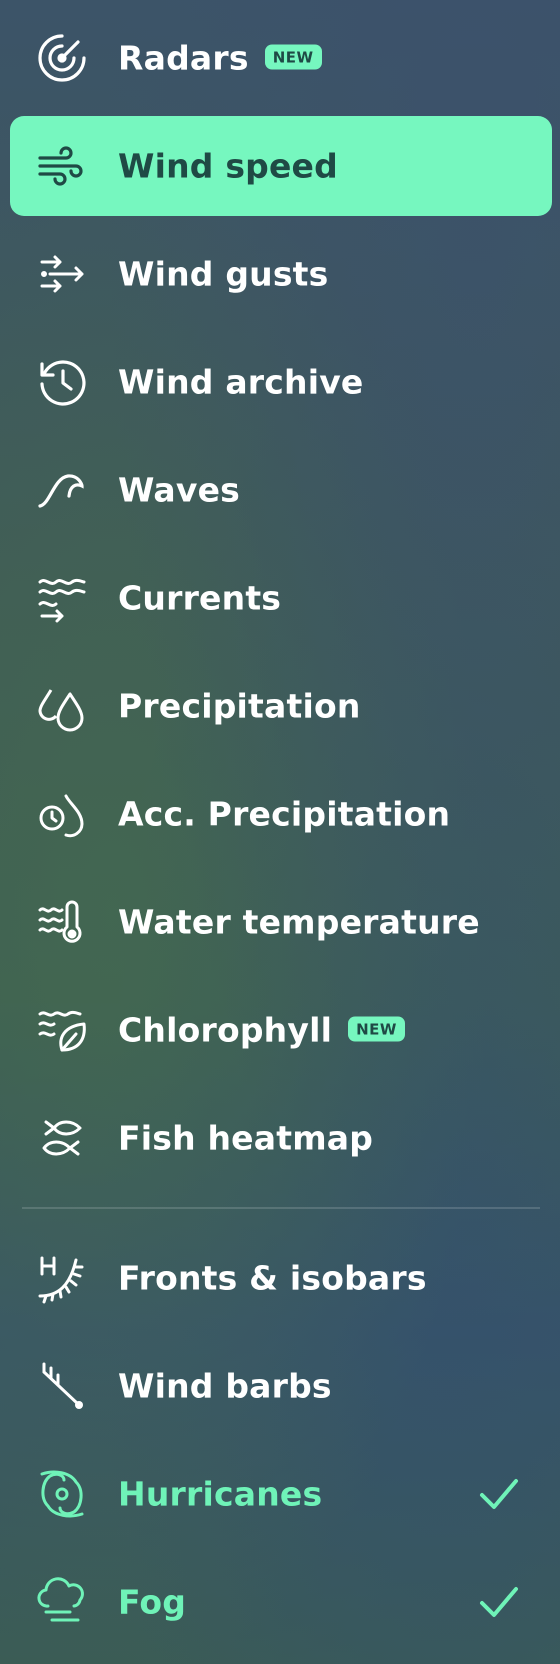 This screenshot has height=1664, width=560. I want to click on menu-item-wind-speed: Wind speed, so click(281, 166).